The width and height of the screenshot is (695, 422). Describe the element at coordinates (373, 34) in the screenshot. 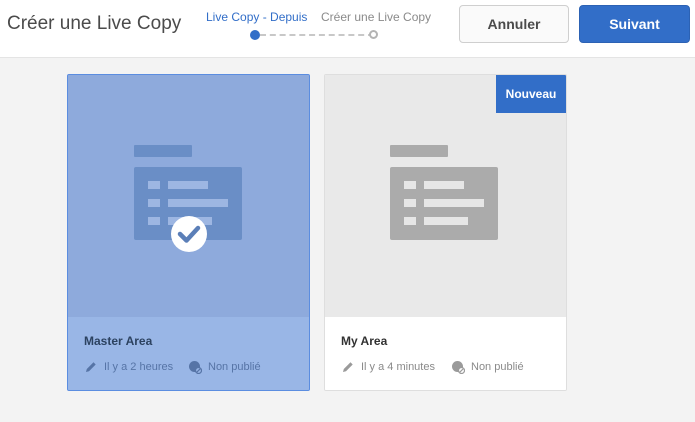

I see `step-next-dot` at that location.